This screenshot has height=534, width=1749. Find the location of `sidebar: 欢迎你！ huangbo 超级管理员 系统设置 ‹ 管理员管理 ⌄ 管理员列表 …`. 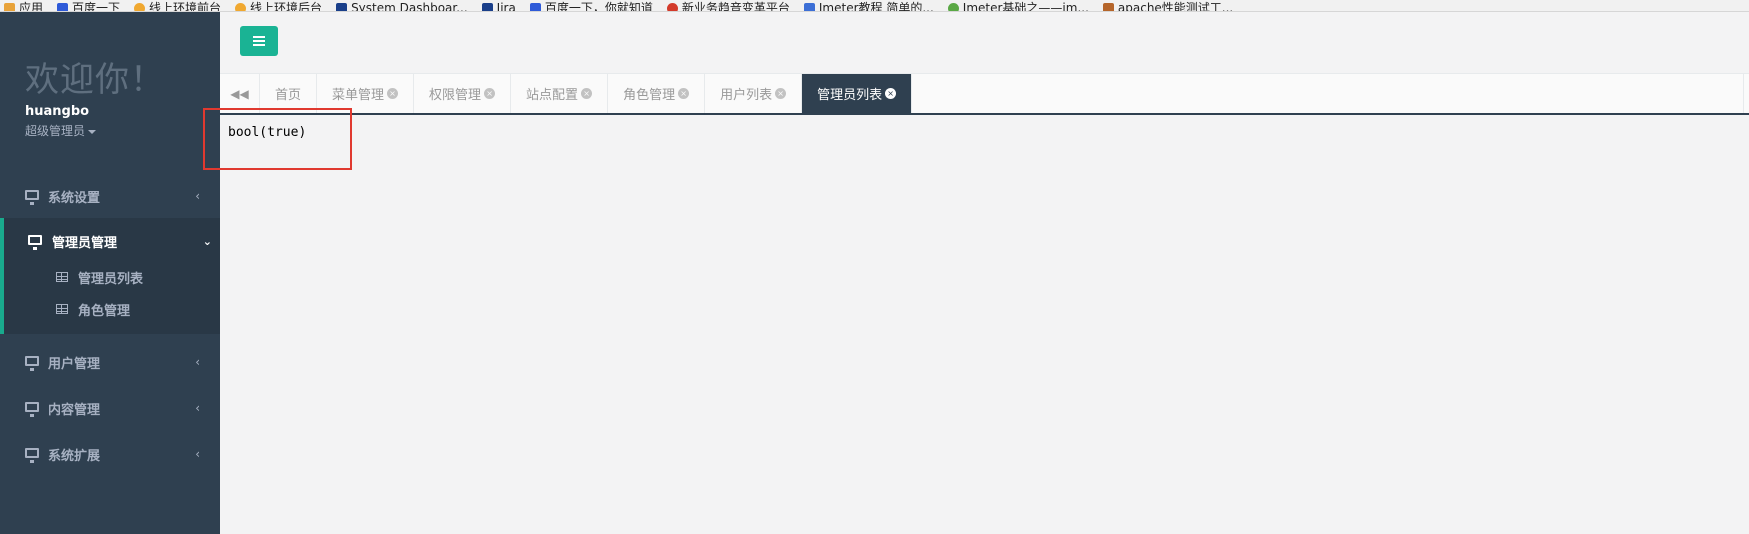

sidebar: 欢迎你！ huangbo 超级管理员 系统设置 ‹ 管理员管理 ⌄ 管理员列表 … is located at coordinates (110, 273).